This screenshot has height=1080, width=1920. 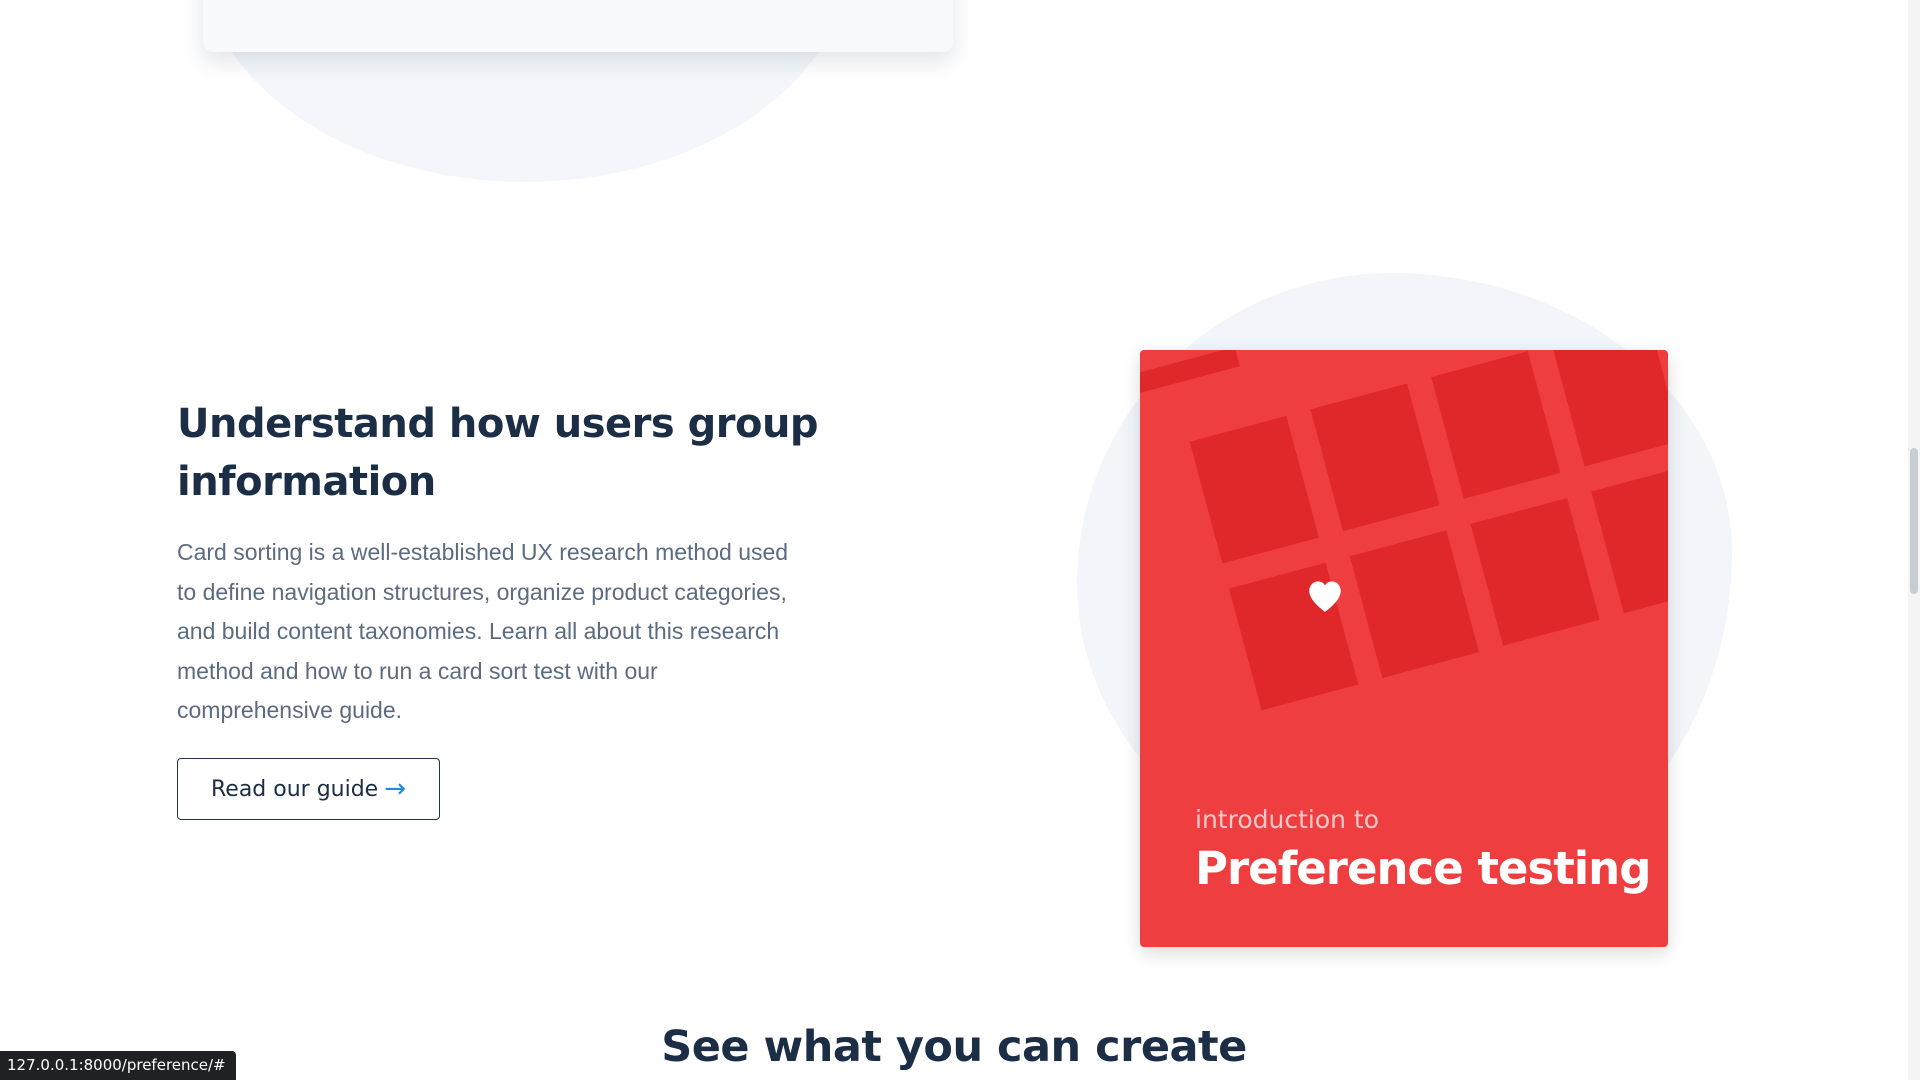 What do you see at coordinates (294, 789) in the screenshot?
I see `read-guide-label: Read our guide` at bounding box center [294, 789].